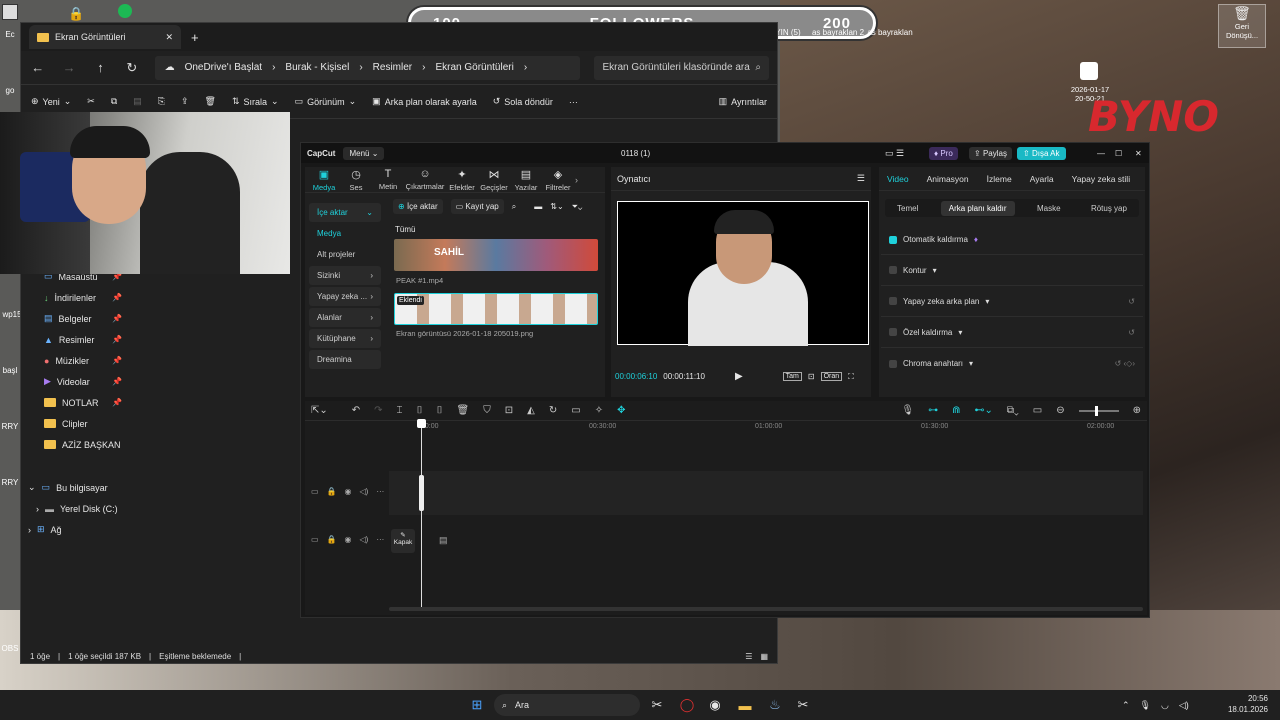 The width and height of the screenshot is (1280, 720). Describe the element at coordinates (37, 67) in the screenshot. I see `back-icon: ←` at that location.